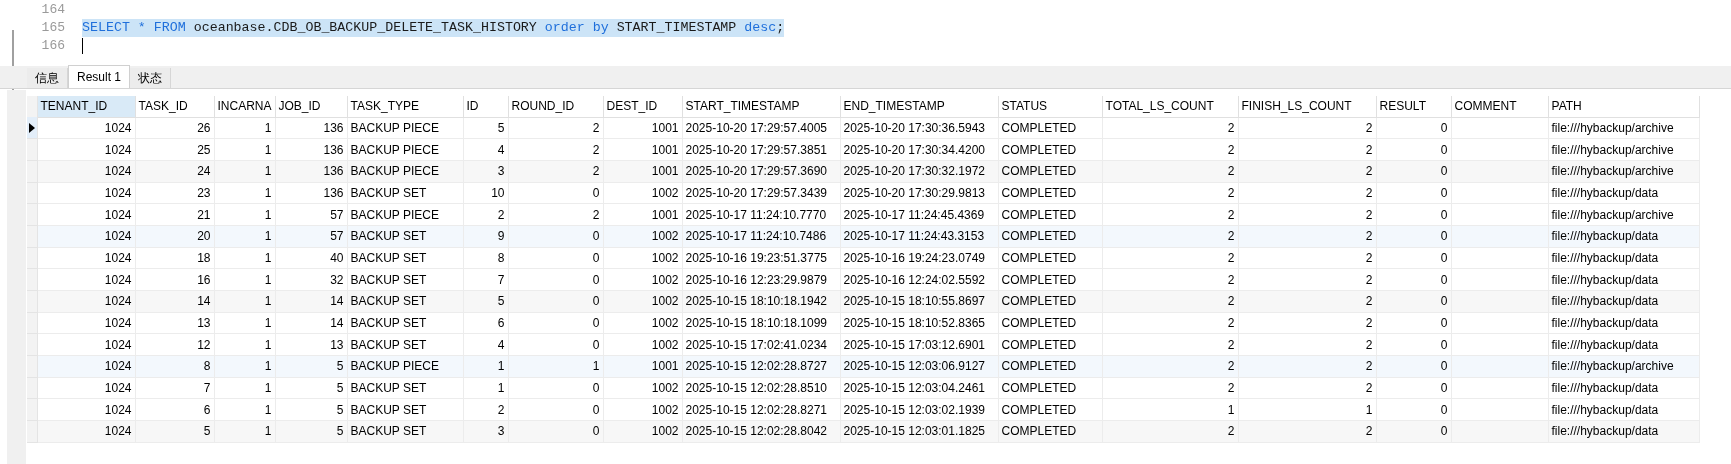 The height and width of the screenshot is (464, 1731). Describe the element at coordinates (761, 409) in the screenshot. I see `table-cell: 2025-10-15 12:02:28.8271` at that location.